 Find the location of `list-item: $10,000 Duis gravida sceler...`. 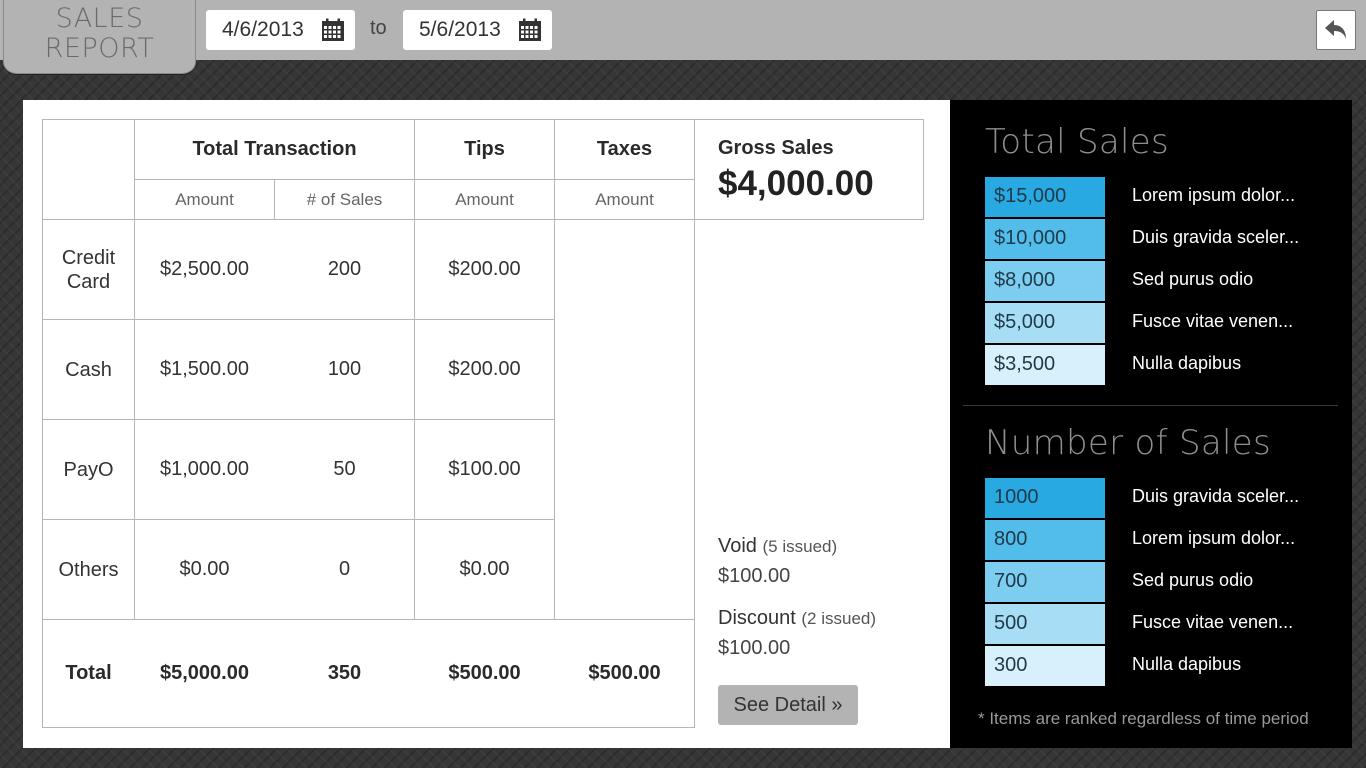

list-item: $10,000 Duis gravida sceler... is located at coordinates (1155, 239).